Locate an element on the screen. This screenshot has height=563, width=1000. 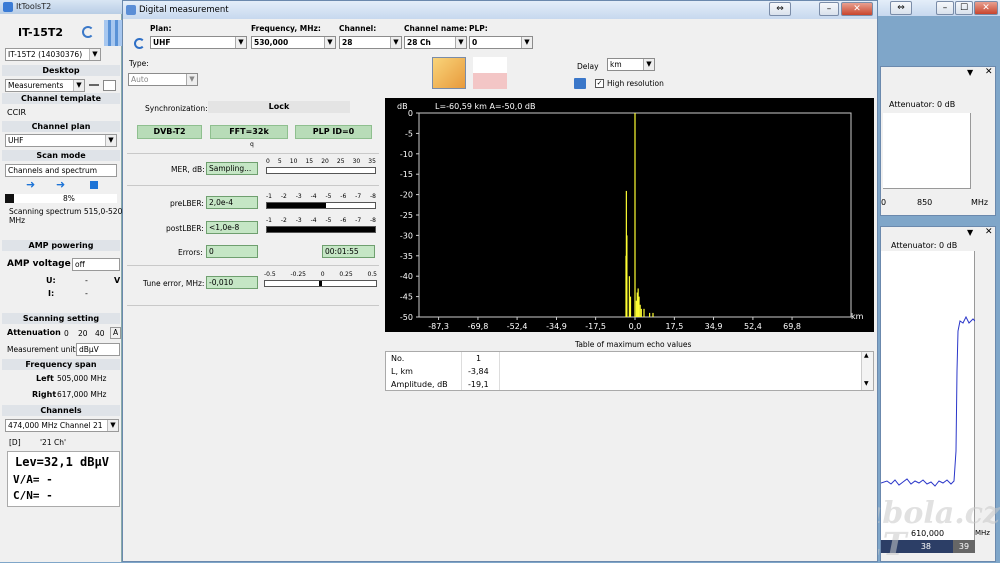
channel-plan-select: UHF ▼ is located at coordinates (61, 140).